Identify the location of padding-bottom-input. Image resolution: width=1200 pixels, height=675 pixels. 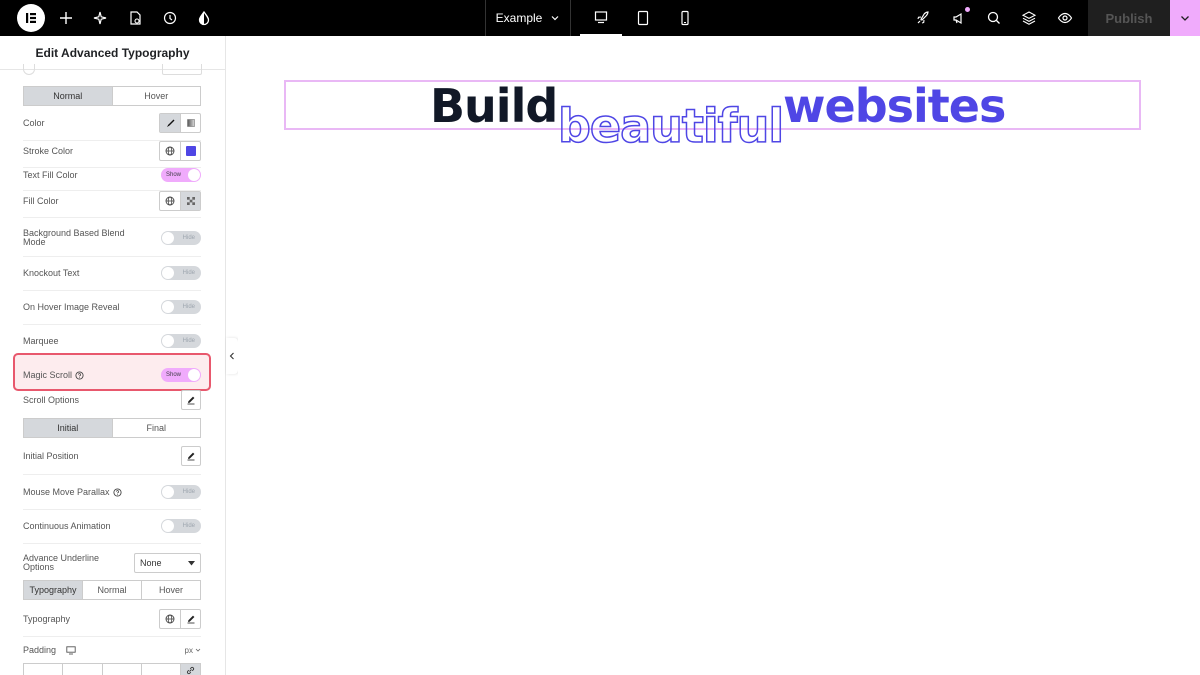
(121, 669).